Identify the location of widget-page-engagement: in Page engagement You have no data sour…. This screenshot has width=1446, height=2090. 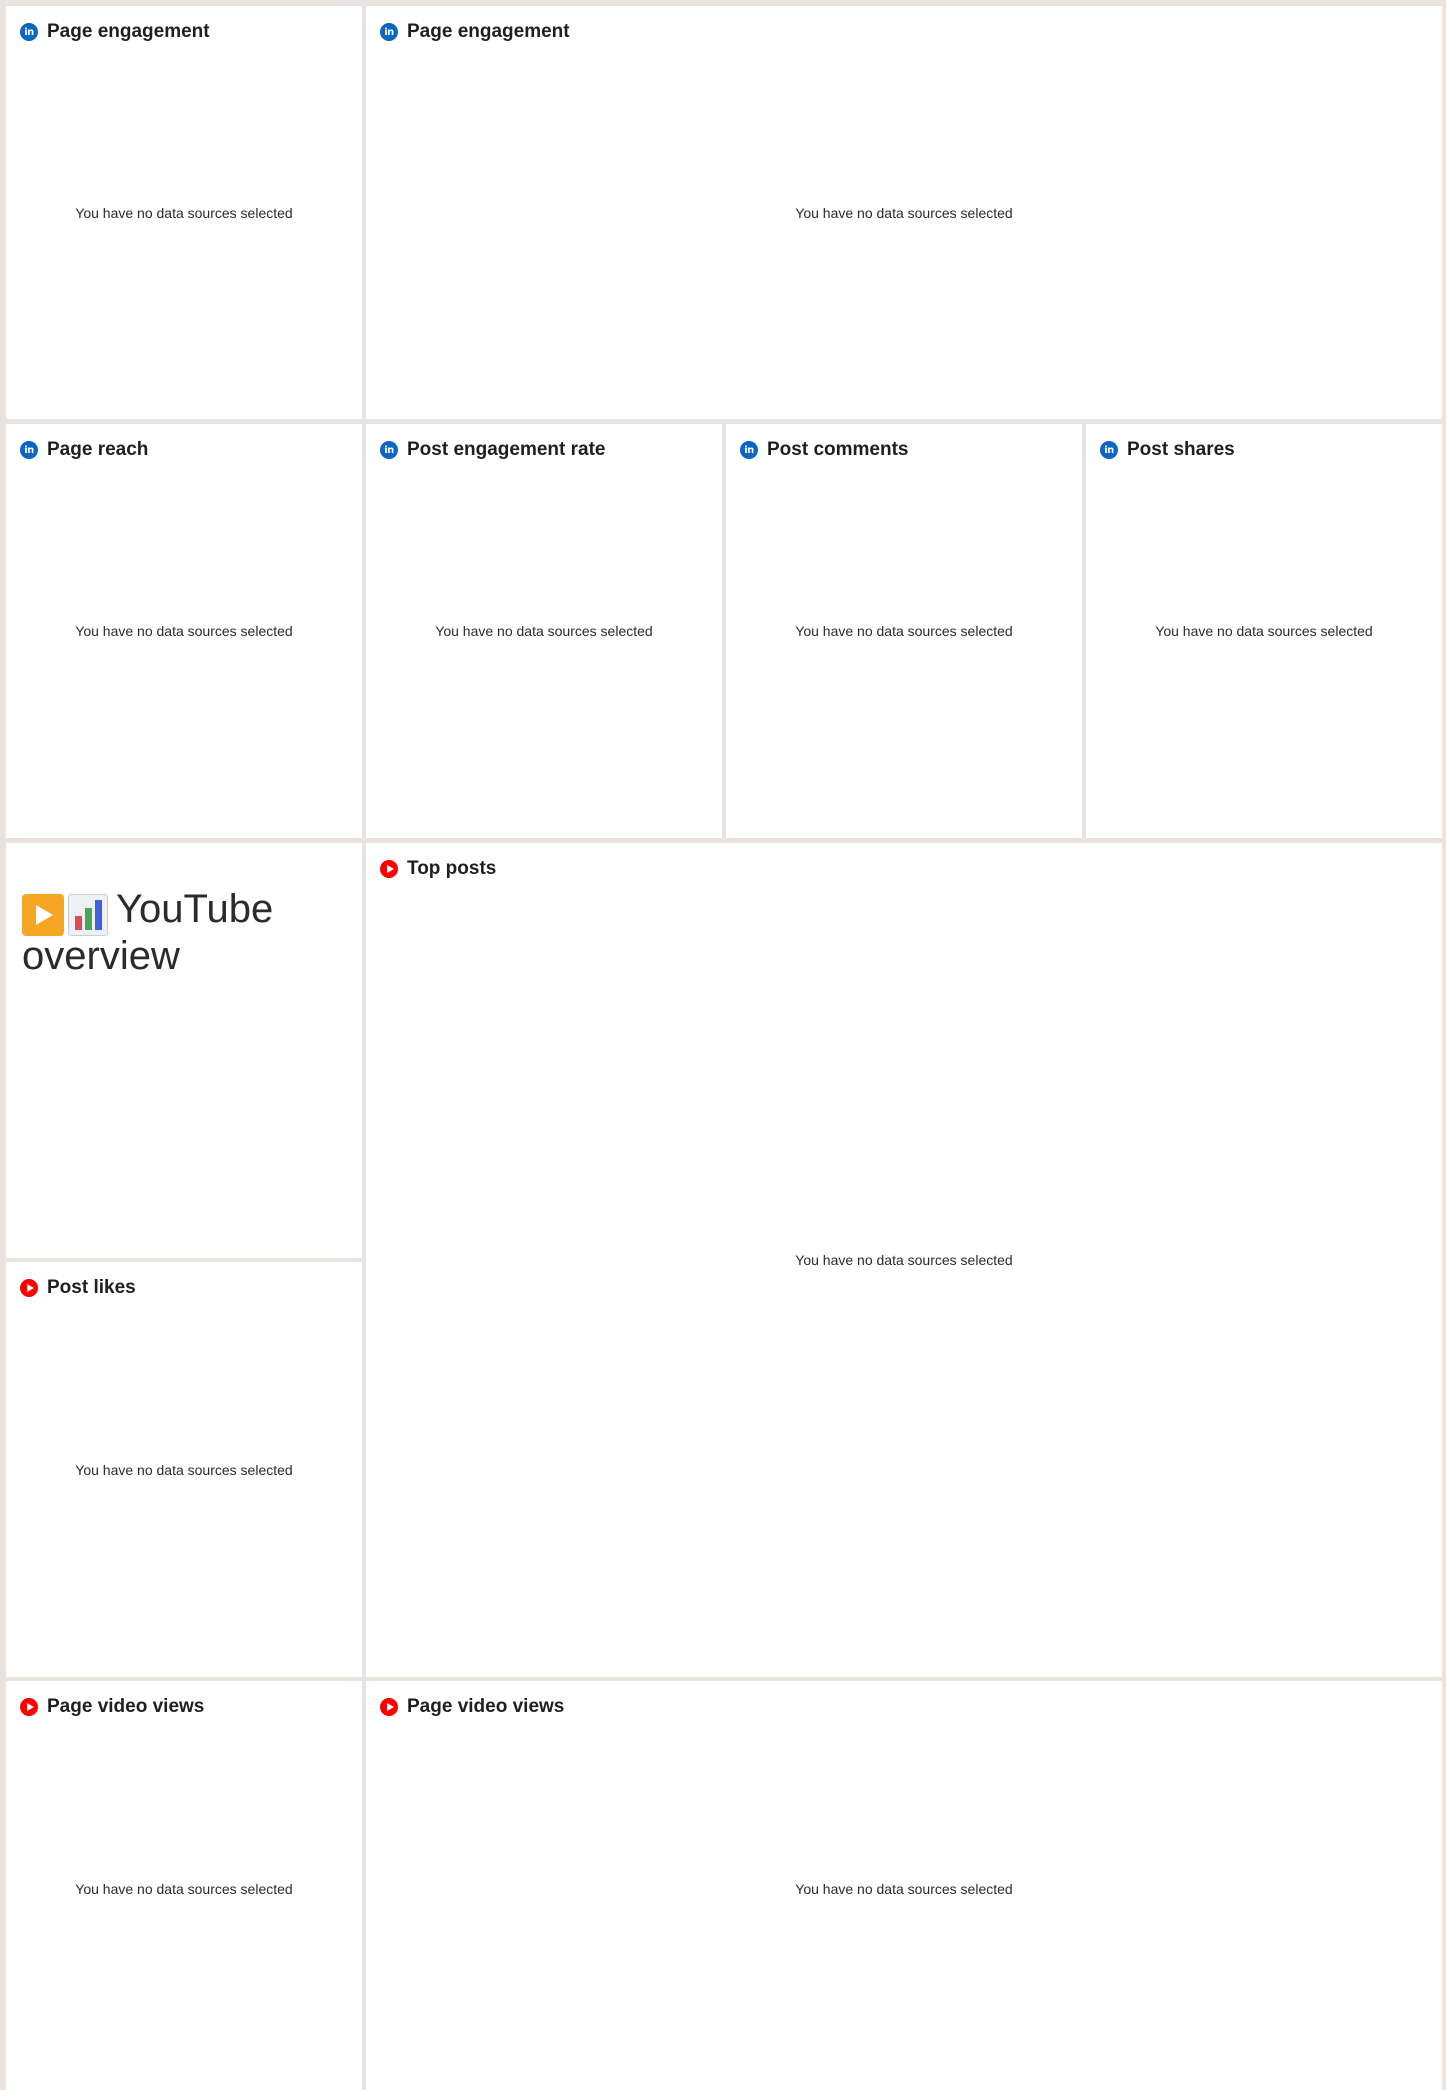
(184, 212).